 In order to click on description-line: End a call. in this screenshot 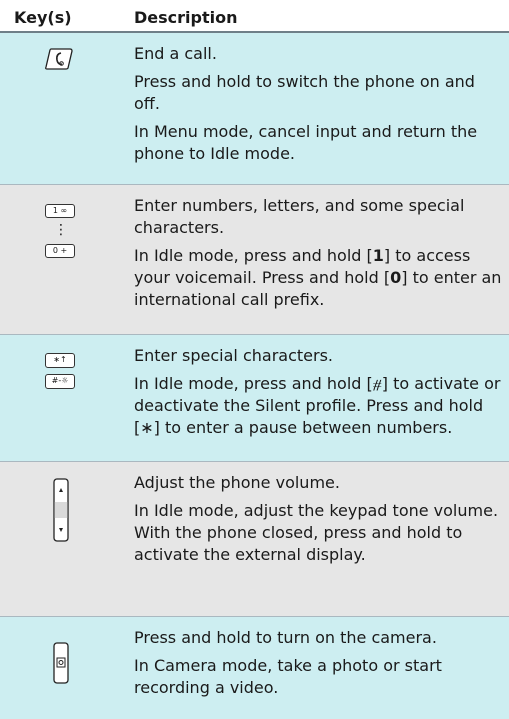, I will do `click(175, 53)`.